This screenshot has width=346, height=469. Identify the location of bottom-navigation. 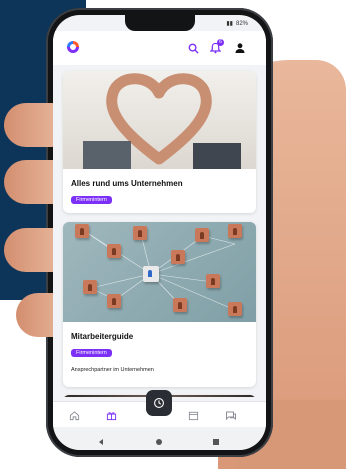
(159, 409).